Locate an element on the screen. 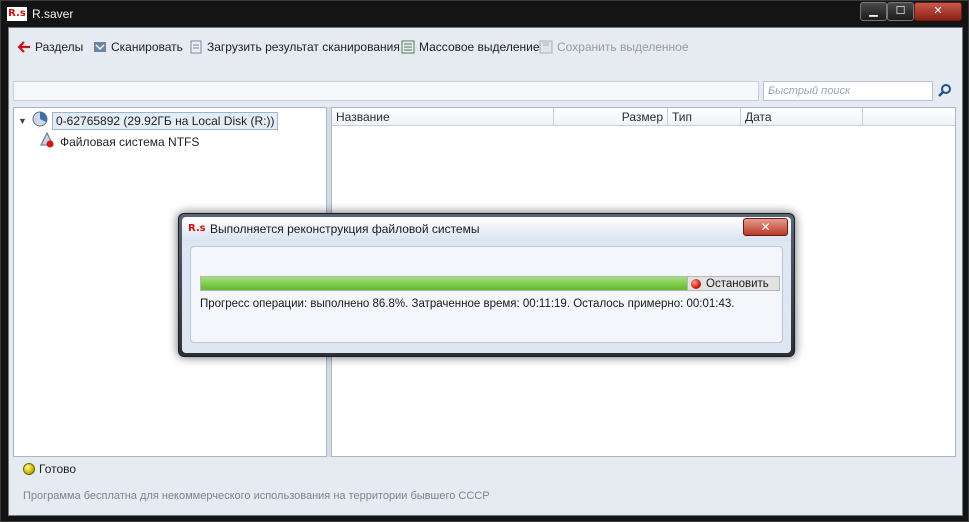 The width and height of the screenshot is (969, 522). stop-button: Остановить is located at coordinates (733, 283).